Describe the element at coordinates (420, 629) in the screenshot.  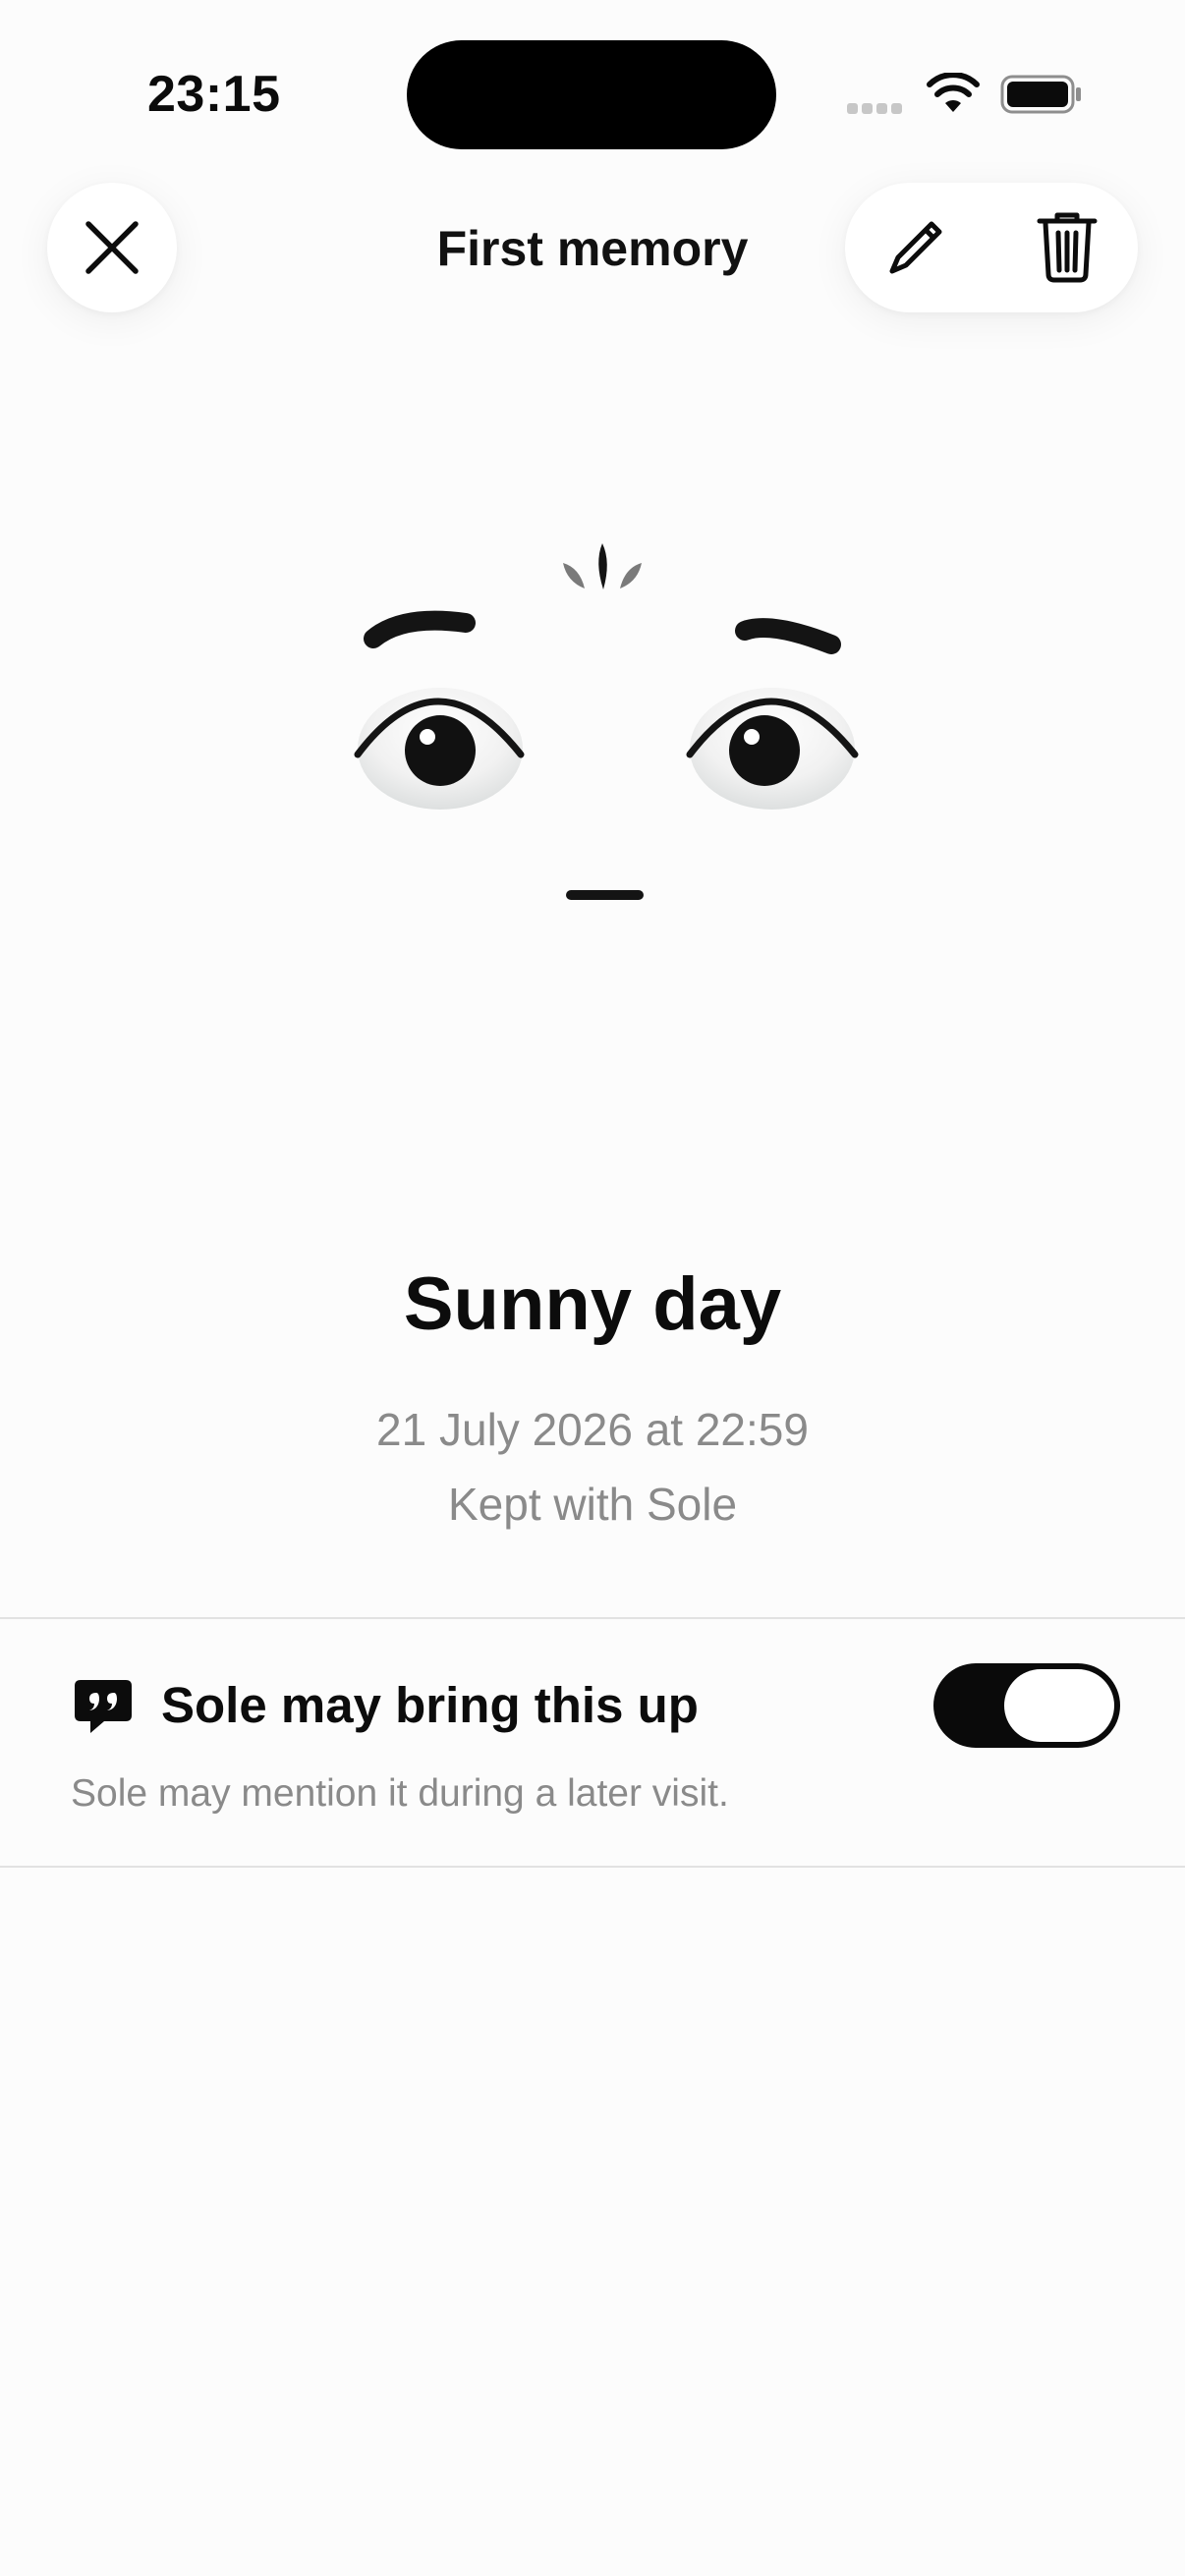
I see `left-eyebrow` at that location.